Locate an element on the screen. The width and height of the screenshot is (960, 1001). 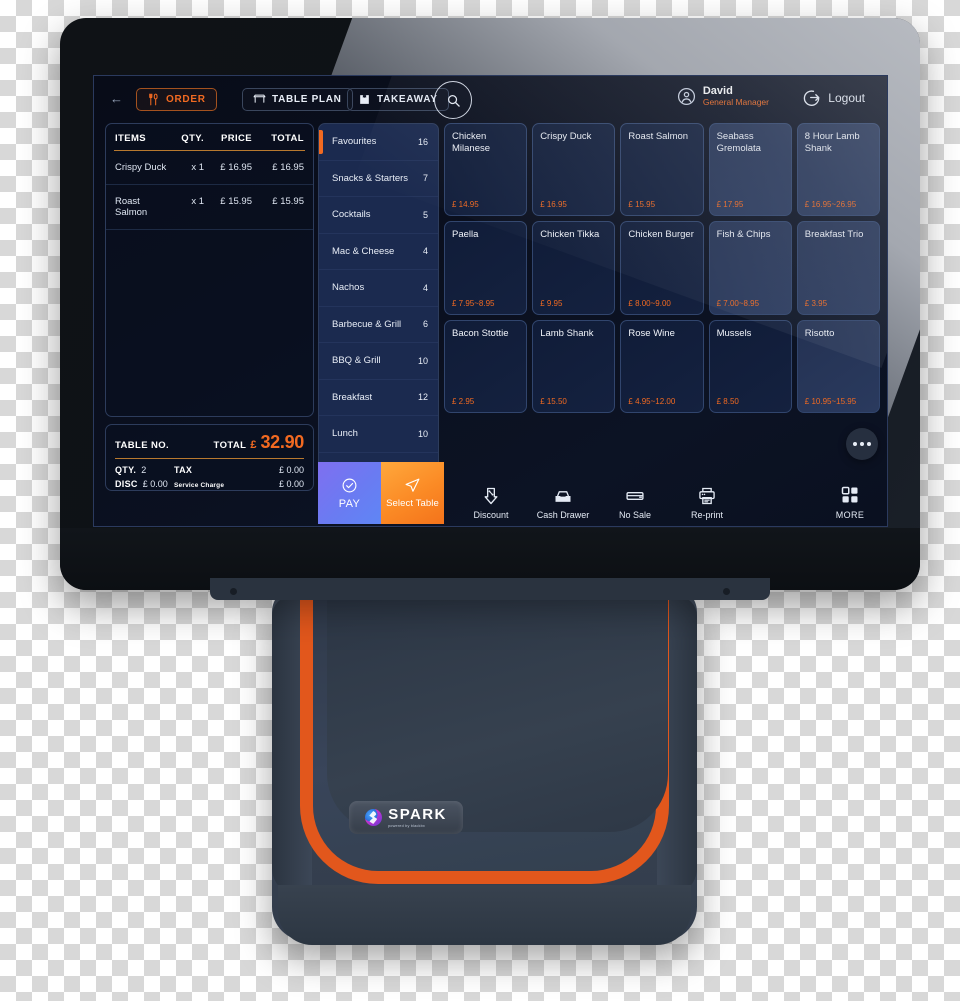
product-tile: Lamb Shank £ 15.50 is located at coordinates (574, 366).